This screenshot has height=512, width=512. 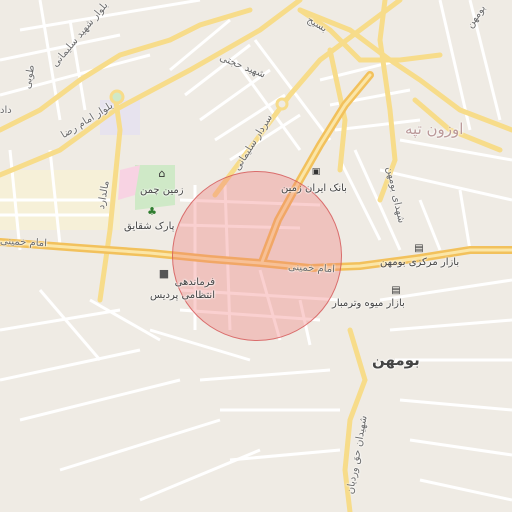 What do you see at coordinates (162, 174) in the screenshot?
I see `stadium-icon: ⌂` at bounding box center [162, 174].